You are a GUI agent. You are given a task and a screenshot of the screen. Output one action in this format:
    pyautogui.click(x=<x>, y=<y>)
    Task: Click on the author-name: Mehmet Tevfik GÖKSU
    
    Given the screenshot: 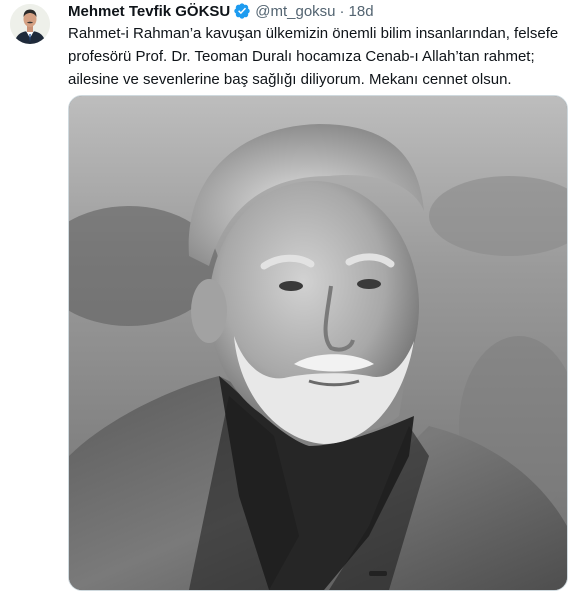 What is the action you would take?
    pyautogui.click(x=149, y=11)
    